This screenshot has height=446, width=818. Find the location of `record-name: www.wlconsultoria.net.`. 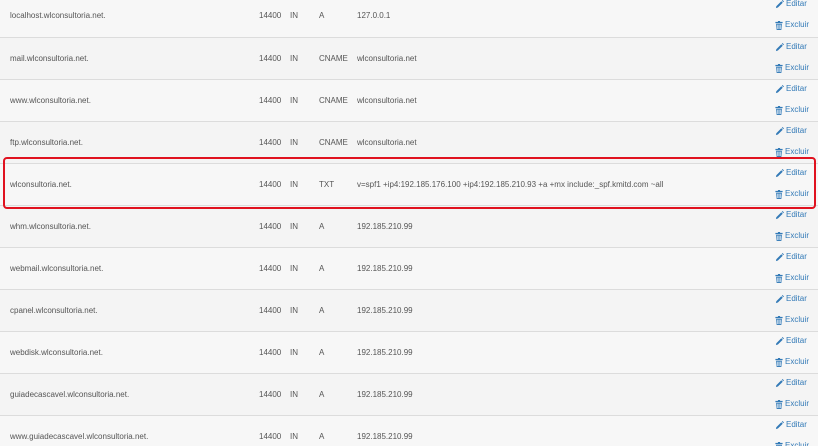

record-name: www.wlconsultoria.net. is located at coordinates (50, 100).